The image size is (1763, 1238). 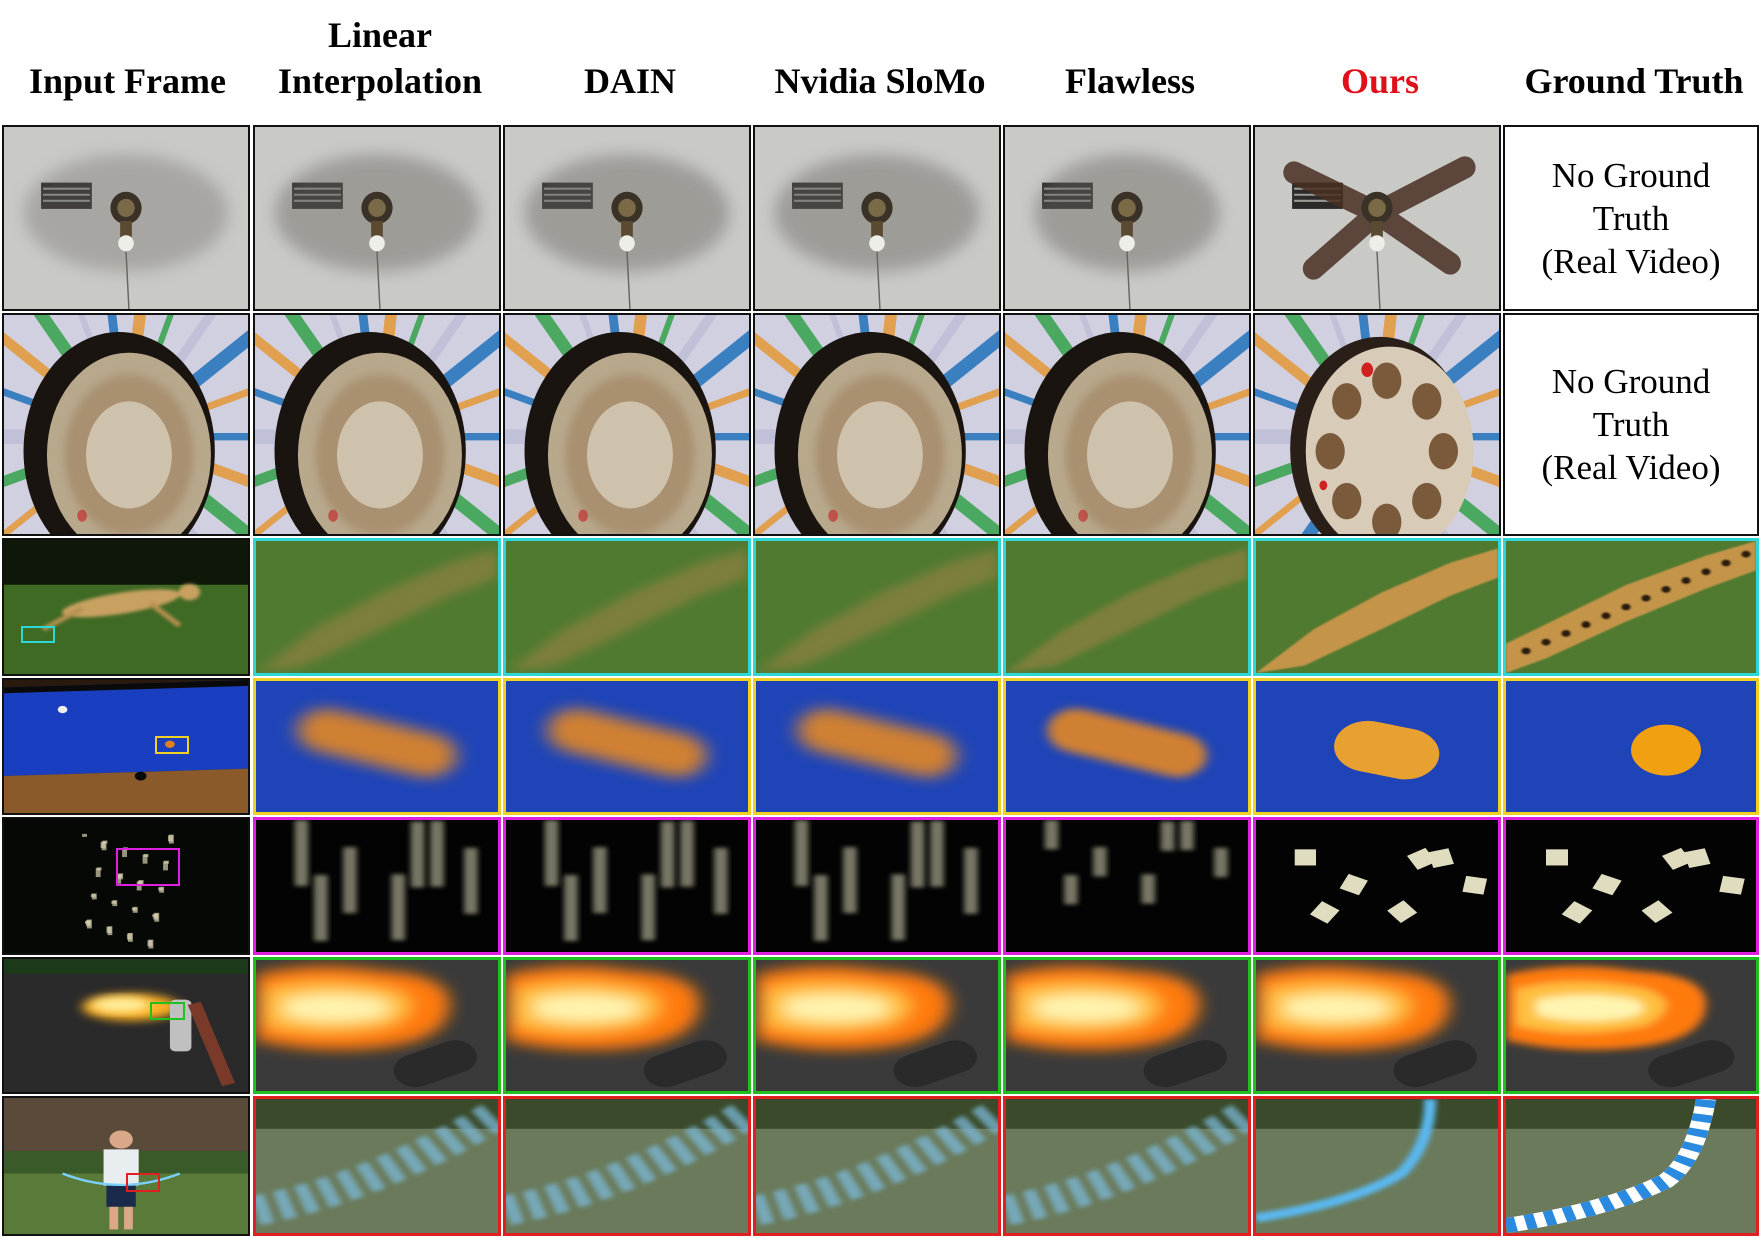 What do you see at coordinates (377, 886) in the screenshot?
I see `falling-dice-linear-image` at bounding box center [377, 886].